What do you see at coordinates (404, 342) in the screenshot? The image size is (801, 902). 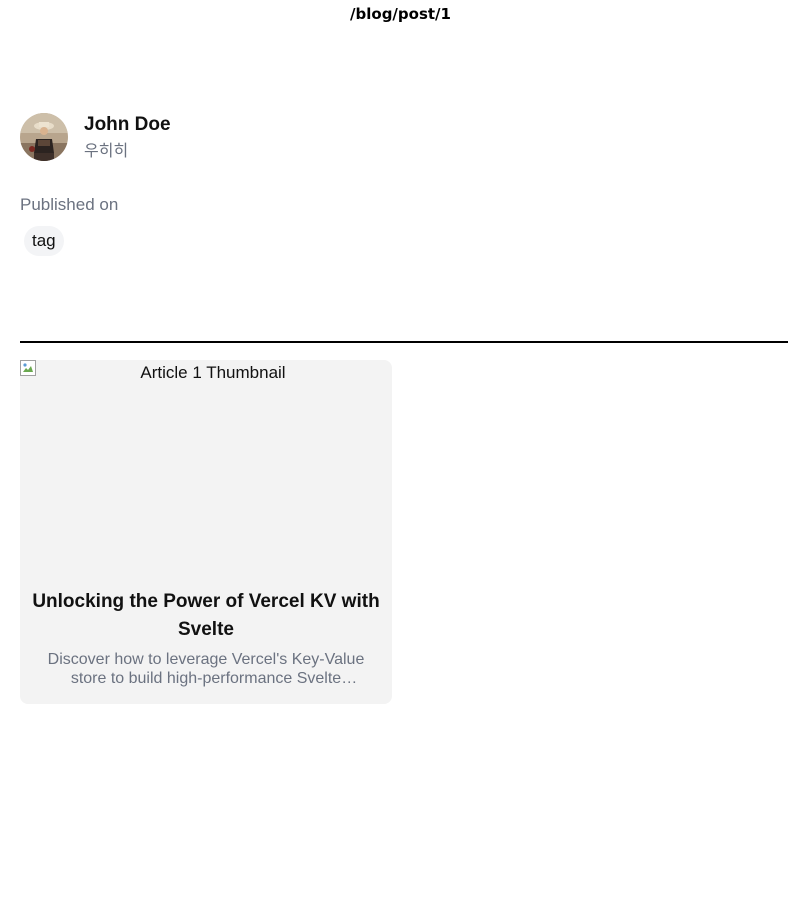 I see `section-divider` at bounding box center [404, 342].